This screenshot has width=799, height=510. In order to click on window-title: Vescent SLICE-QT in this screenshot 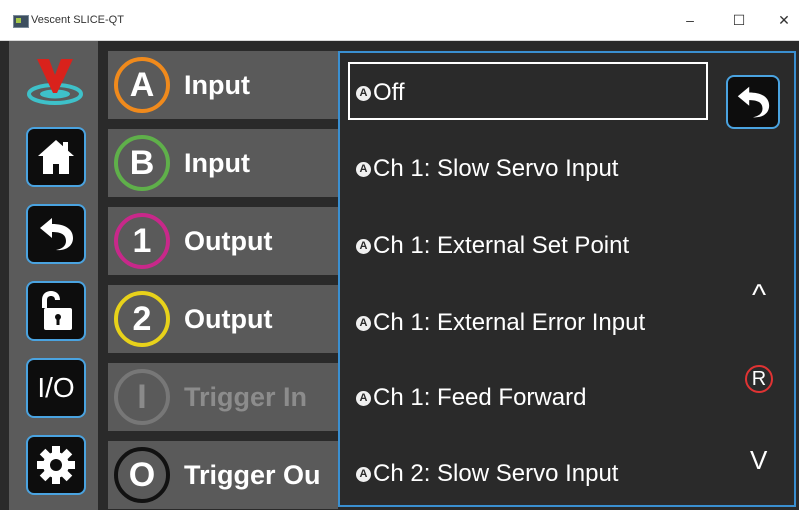, I will do `click(77, 20)`.